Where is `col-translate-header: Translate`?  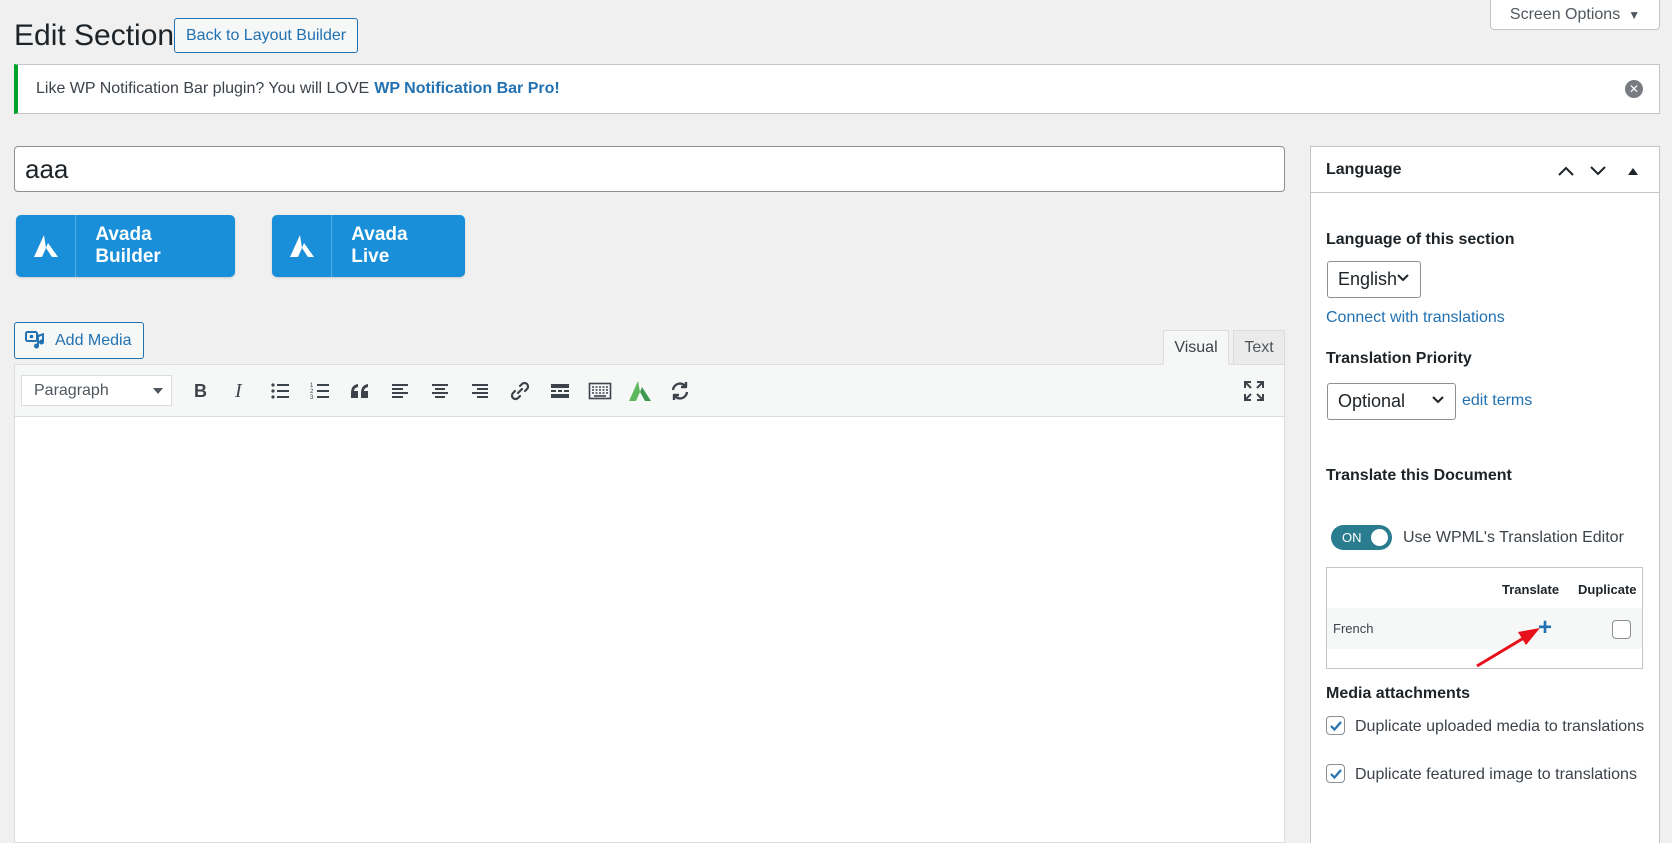
col-translate-header: Translate is located at coordinates (1531, 589).